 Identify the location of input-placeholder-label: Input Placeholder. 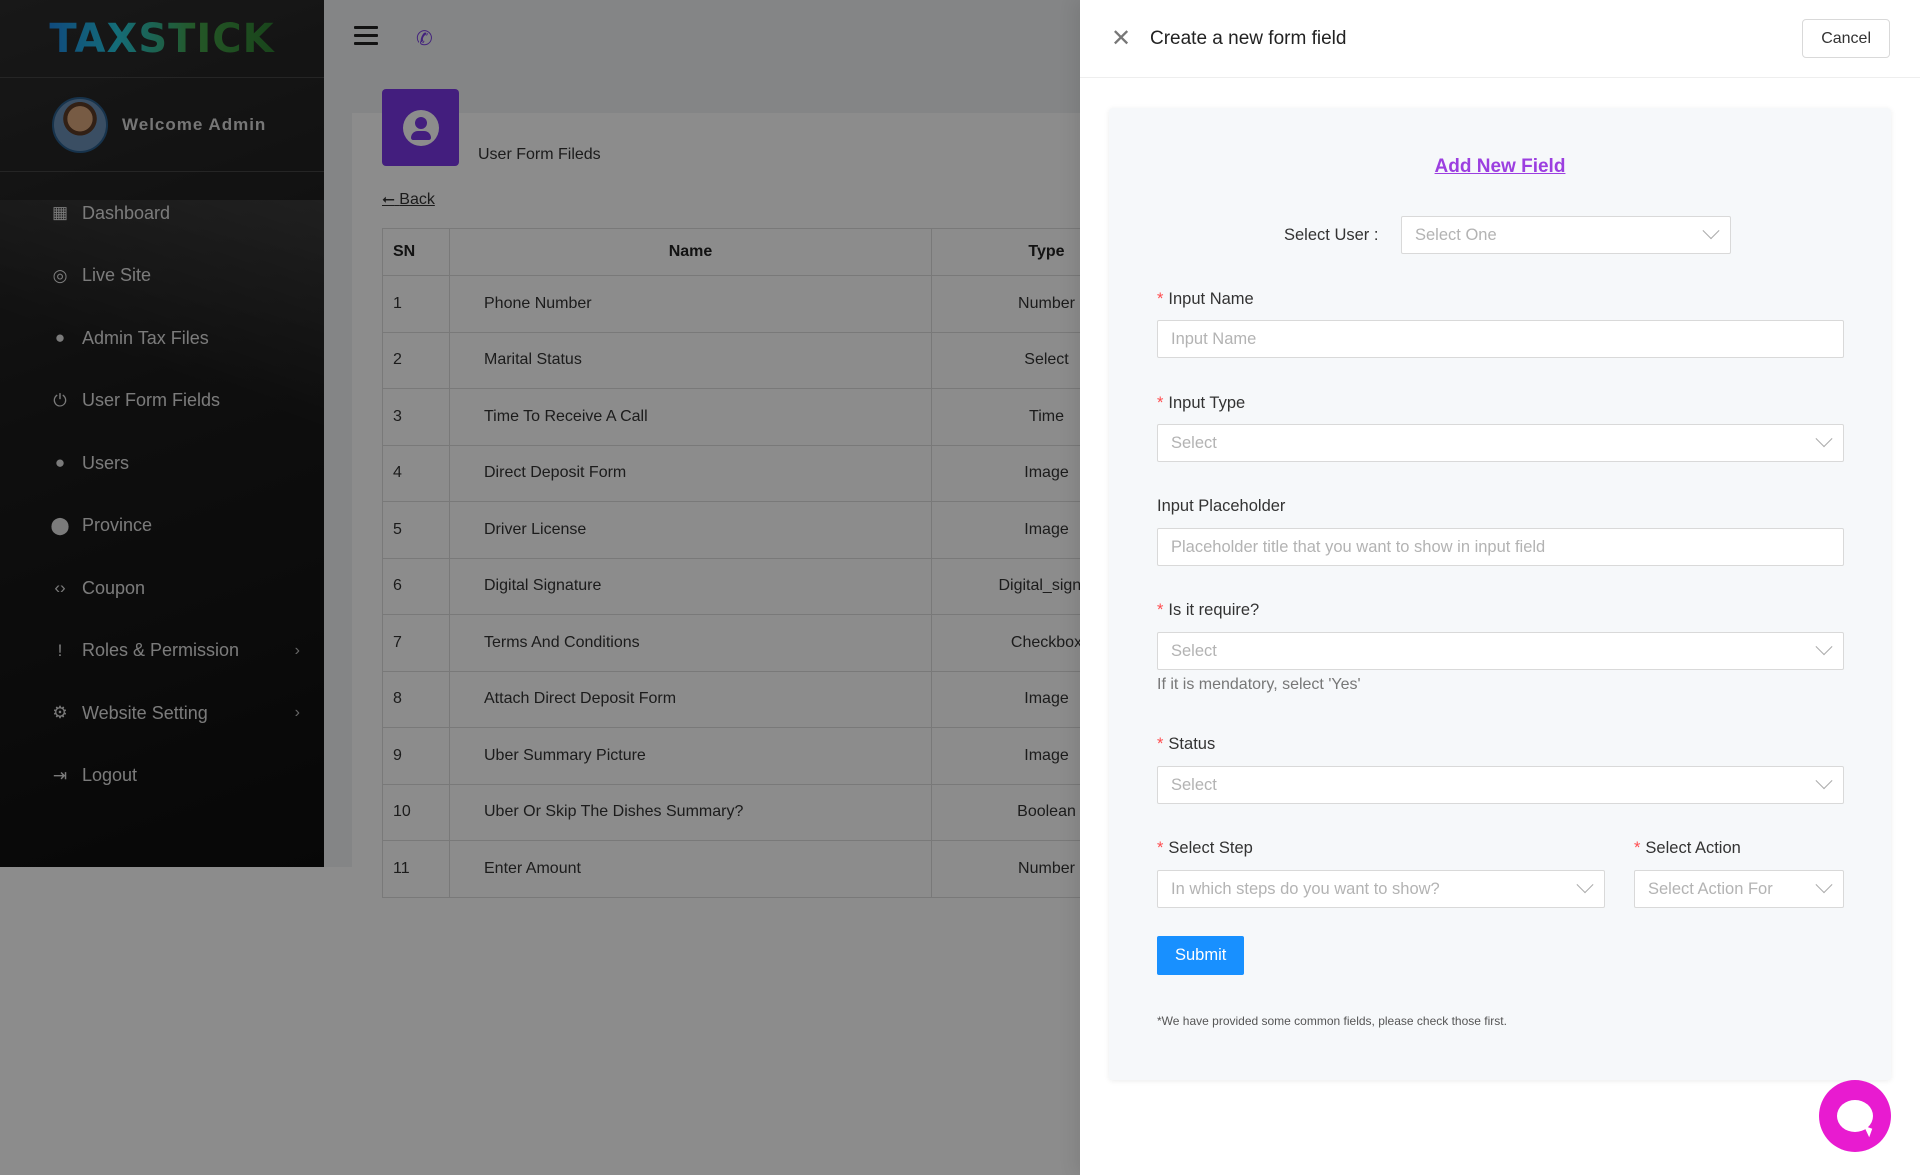
(1221, 506).